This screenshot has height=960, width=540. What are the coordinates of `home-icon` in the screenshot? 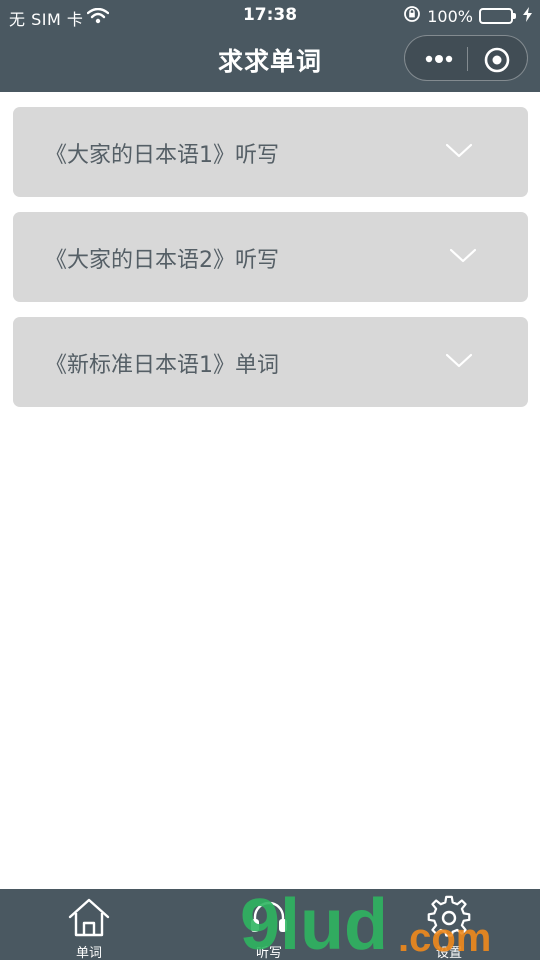 It's located at (89, 918).